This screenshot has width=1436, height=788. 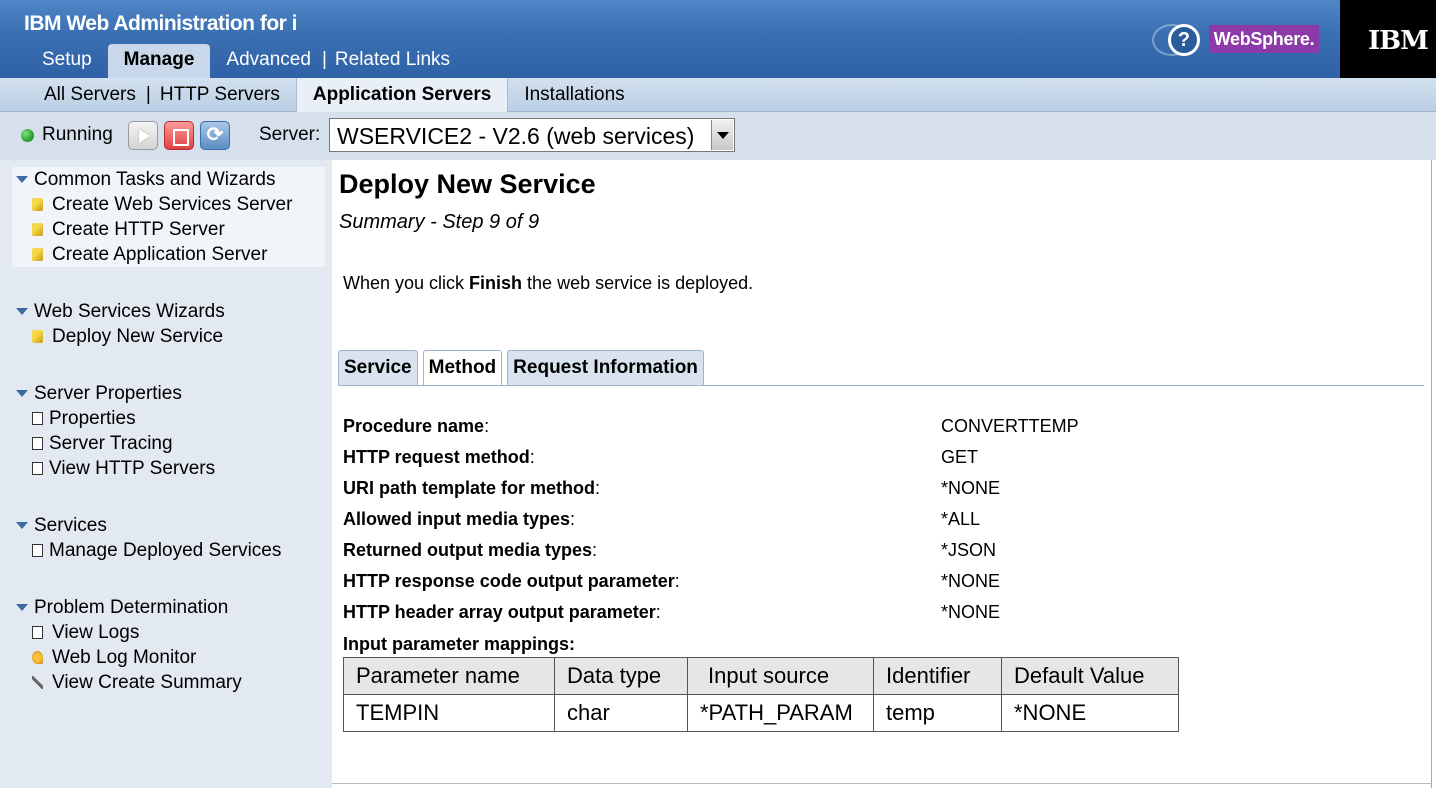 What do you see at coordinates (168, 468) in the screenshot?
I see `sidebar-item-view-http-servers: View HTTP Servers` at bounding box center [168, 468].